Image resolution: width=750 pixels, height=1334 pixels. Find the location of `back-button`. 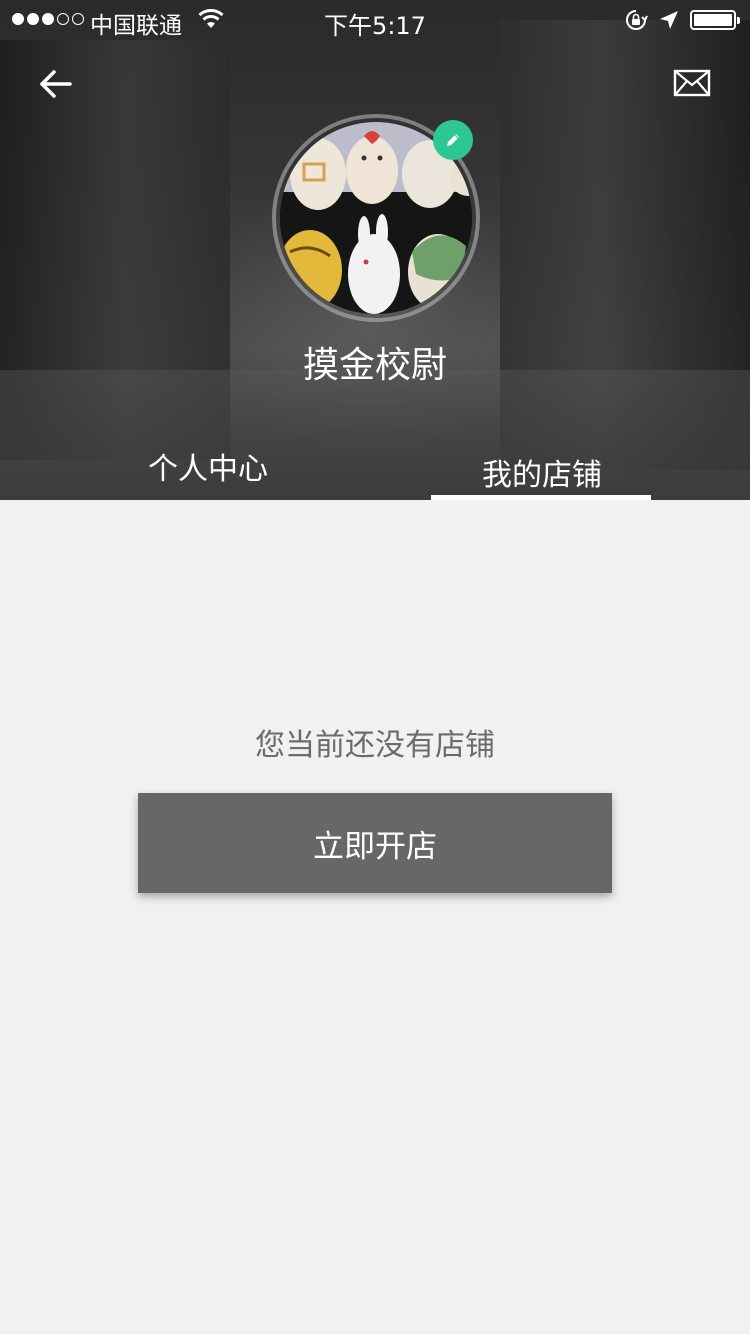

back-button is located at coordinates (56, 84).